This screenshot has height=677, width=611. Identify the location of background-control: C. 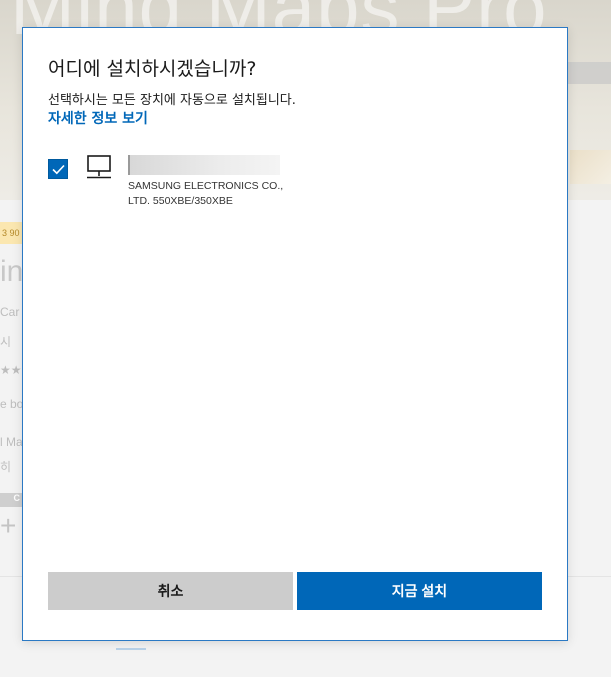
(11, 500).